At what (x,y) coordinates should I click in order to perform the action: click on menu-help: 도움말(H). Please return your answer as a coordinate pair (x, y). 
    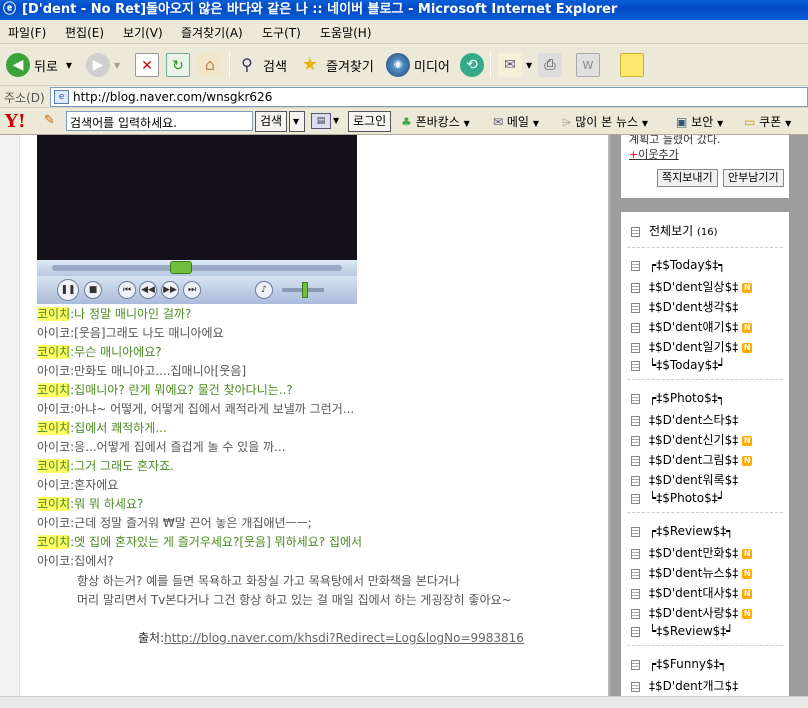
    Looking at the image, I should click on (346, 32).